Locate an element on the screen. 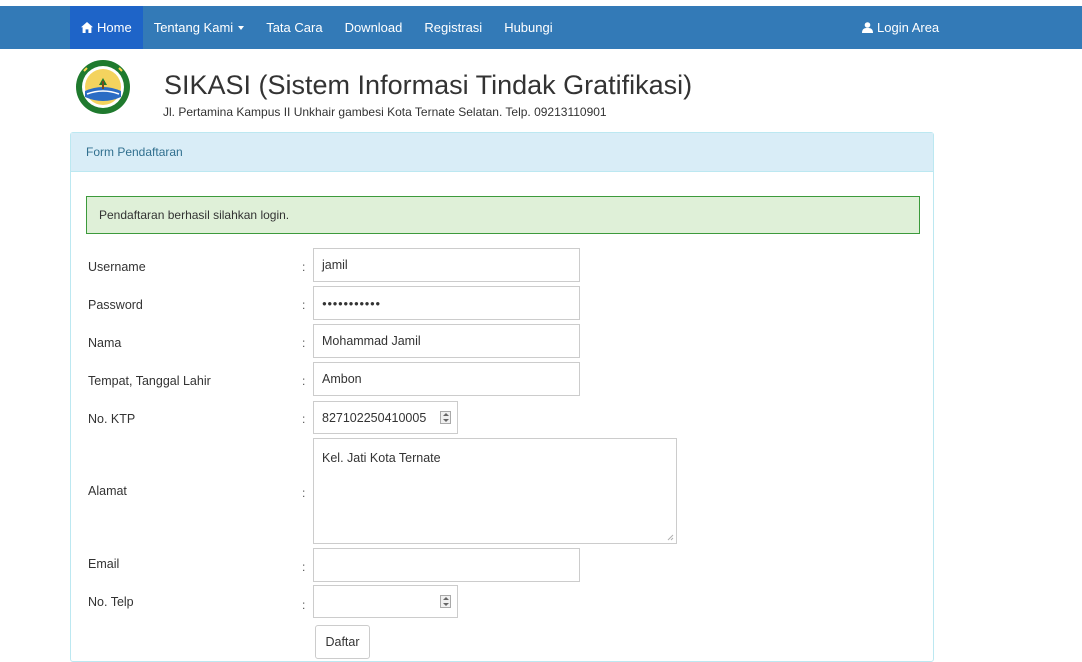 This screenshot has height=662, width=1082. nama-input: Mohammad Jamil is located at coordinates (446, 341).